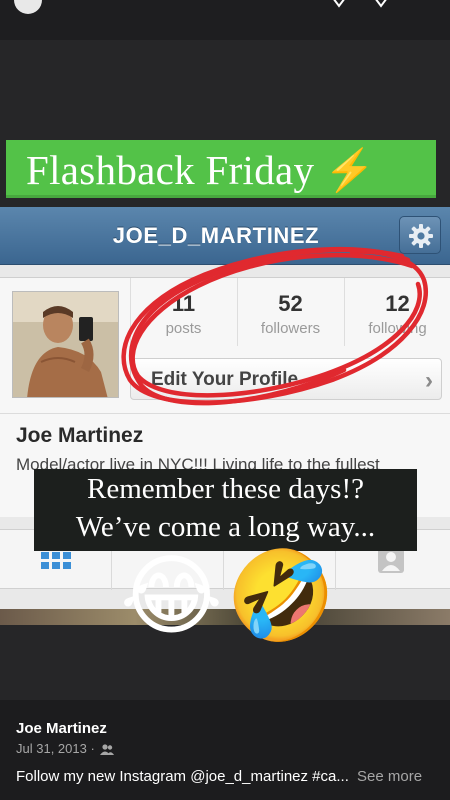 This screenshot has width=450, height=800. I want to click on profile-stats: 11 posts 52 followers 12 following, so click(290, 312).